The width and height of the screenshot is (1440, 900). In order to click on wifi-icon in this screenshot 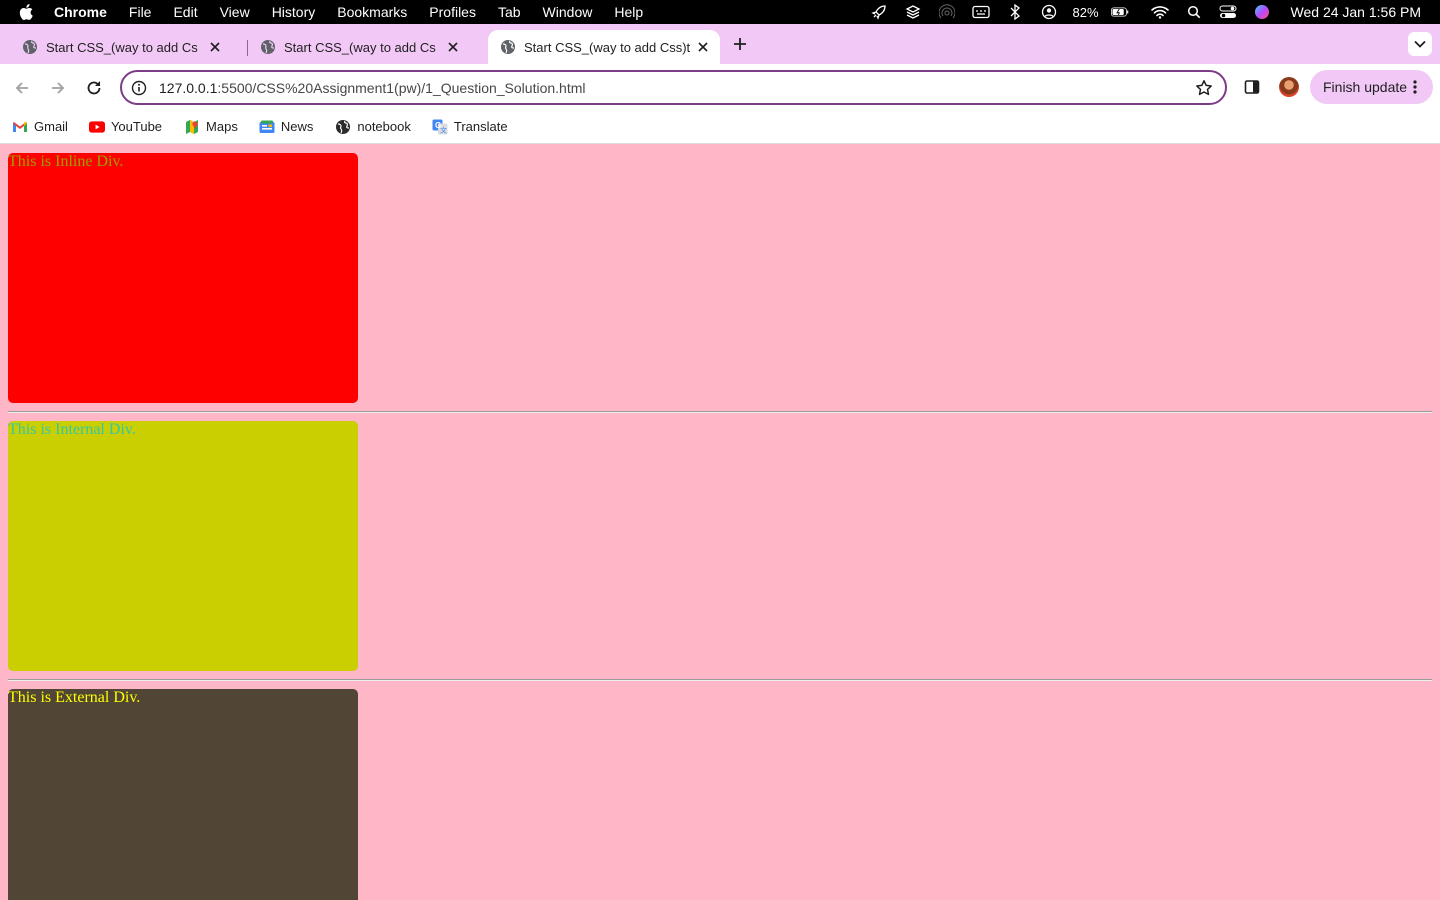, I will do `click(1159, 12)`.